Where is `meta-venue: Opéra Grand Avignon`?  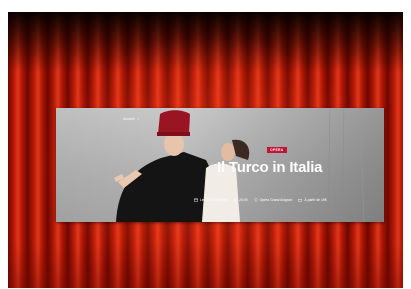 meta-venue: Opéra Grand Avignon is located at coordinates (273, 200).